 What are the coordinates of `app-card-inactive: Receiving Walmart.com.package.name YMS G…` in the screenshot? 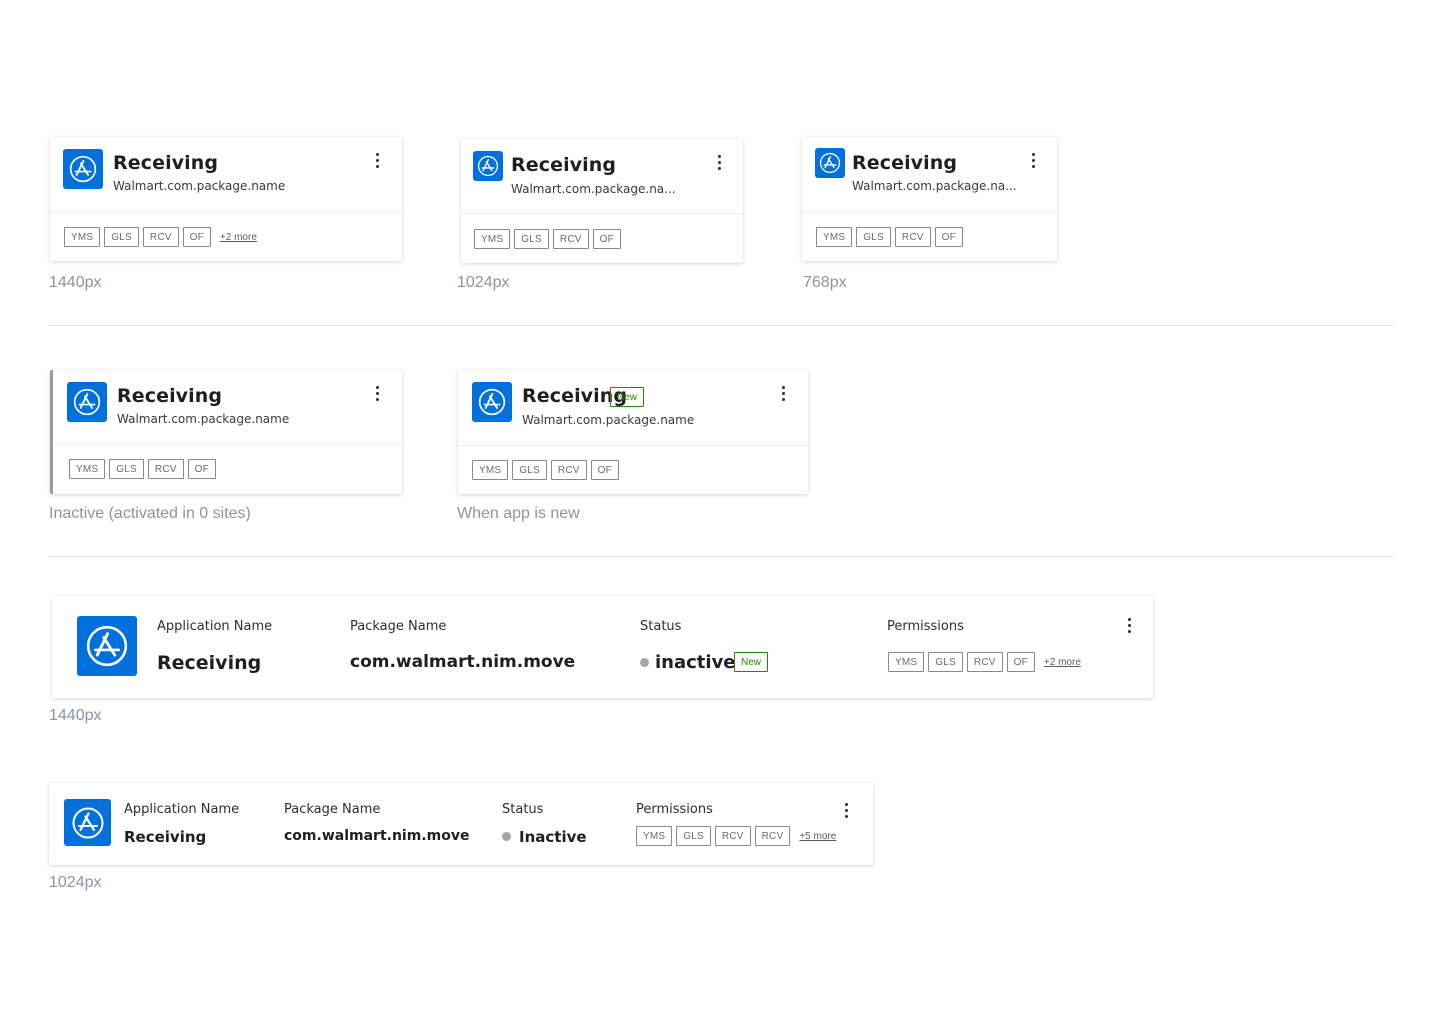 It's located at (226, 432).